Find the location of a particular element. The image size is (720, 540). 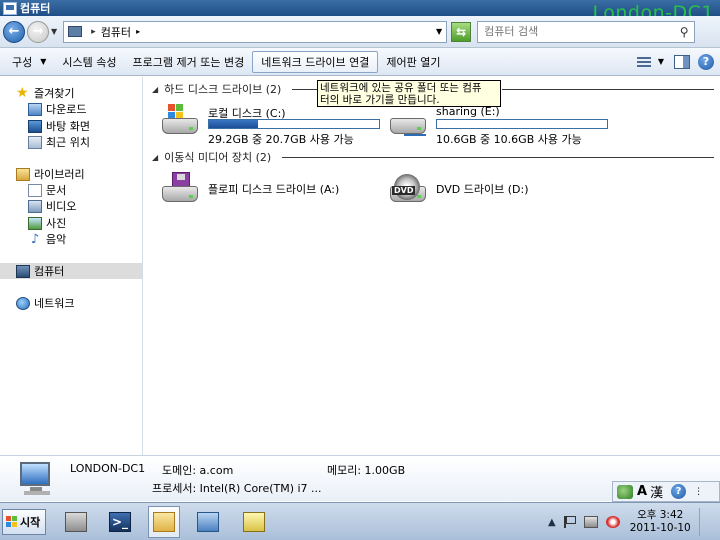

organize-button: 구성 ▼ is located at coordinates (27, 62).